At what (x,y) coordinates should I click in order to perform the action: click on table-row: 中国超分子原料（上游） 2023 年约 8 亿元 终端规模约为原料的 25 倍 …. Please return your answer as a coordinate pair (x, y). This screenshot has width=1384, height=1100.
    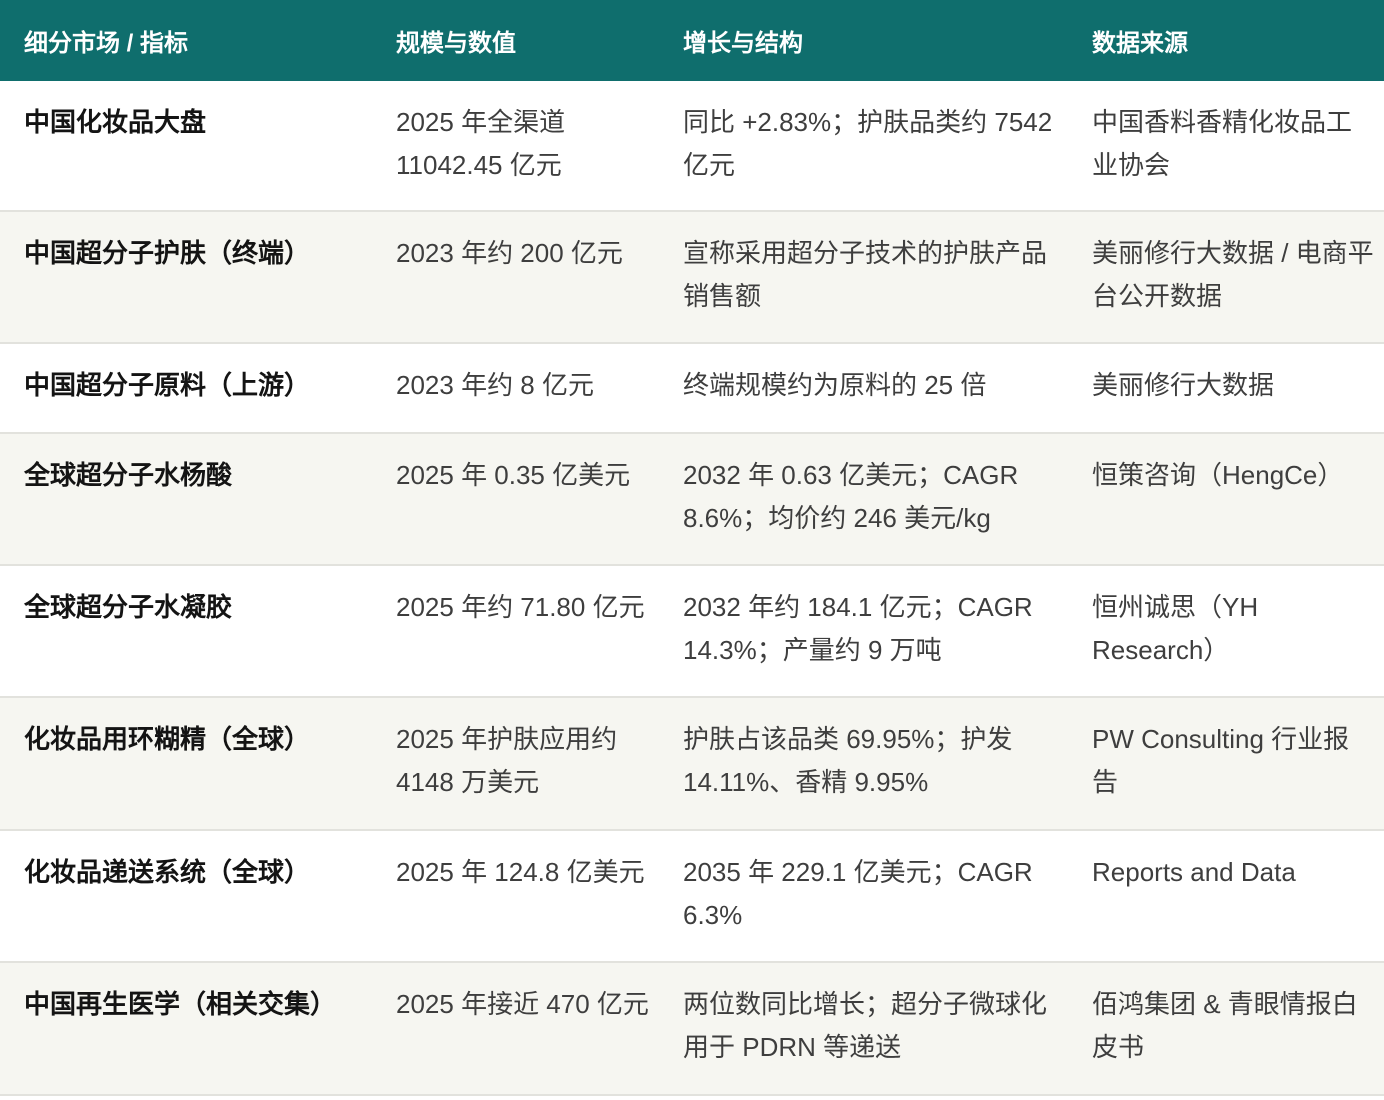
    Looking at the image, I should click on (692, 389).